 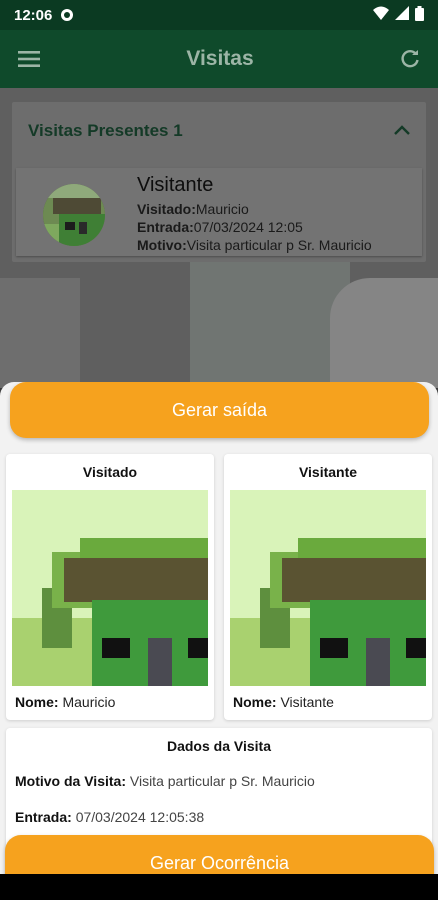 What do you see at coordinates (70, 781) in the screenshot?
I see `visit-reason-label: Motivo da Visita:` at bounding box center [70, 781].